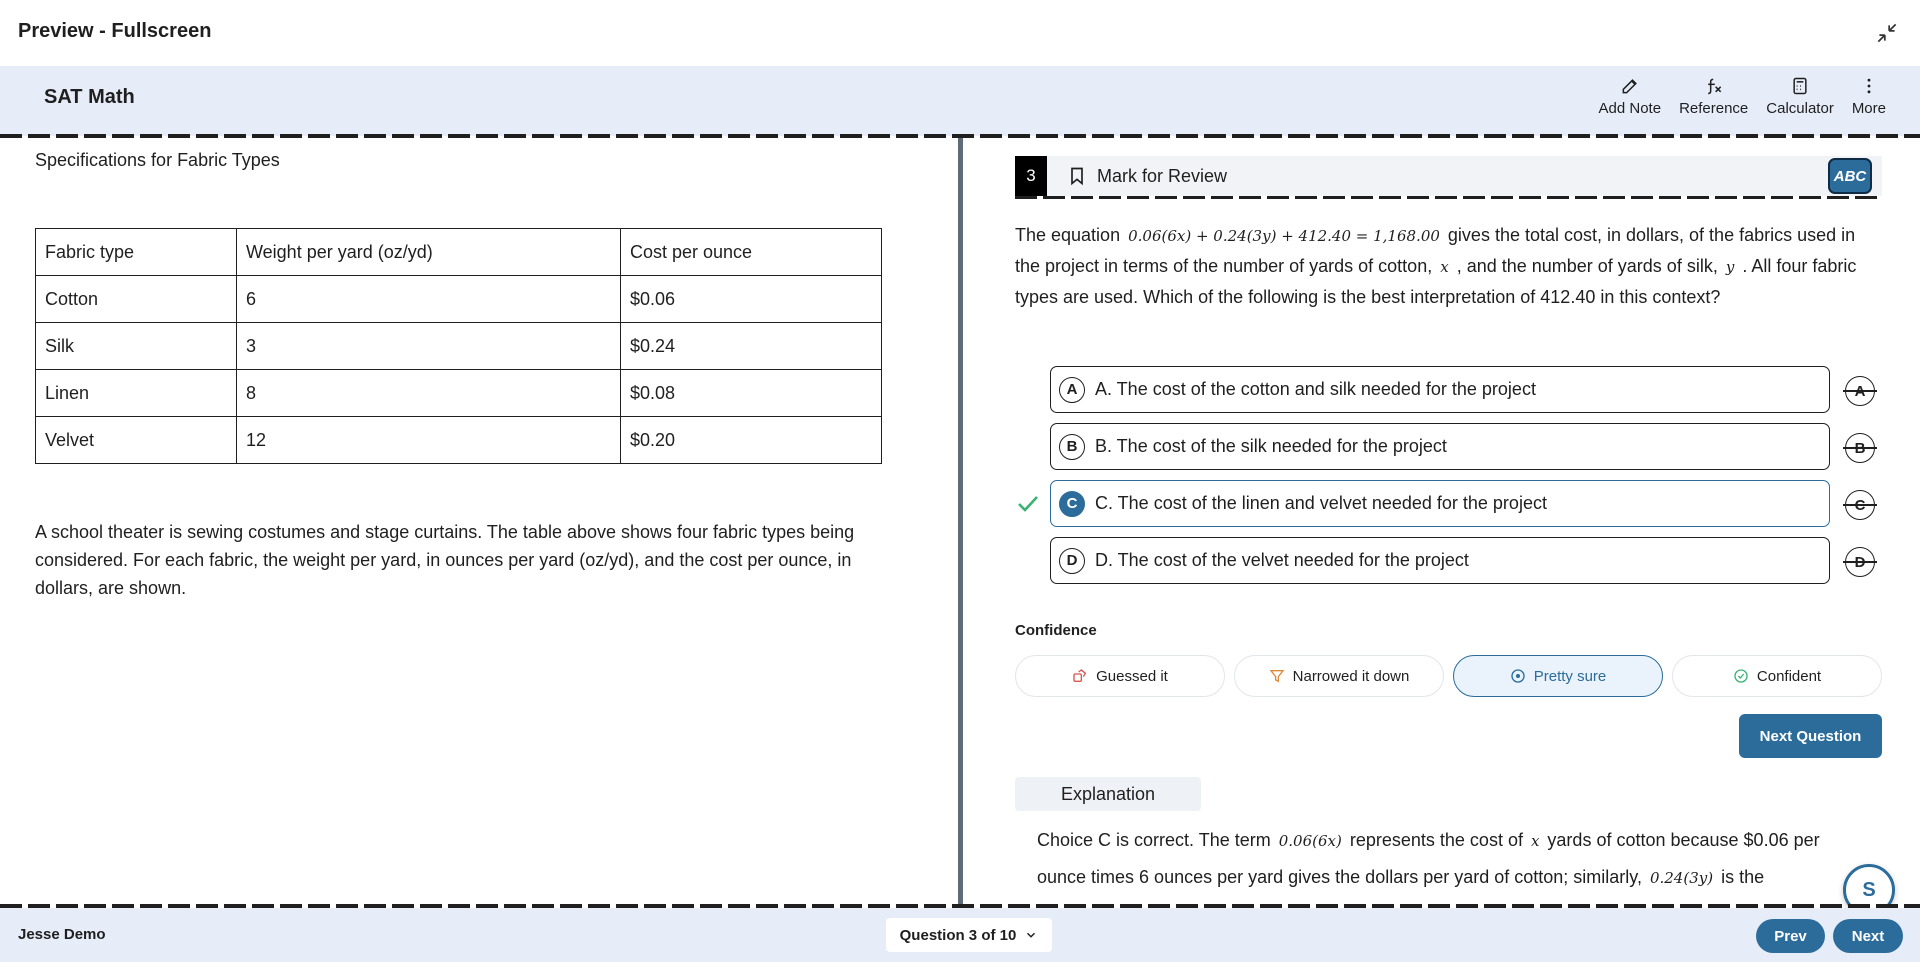 This screenshot has height=962, width=1920. I want to click on table-cell: Cotton, so click(136, 299).